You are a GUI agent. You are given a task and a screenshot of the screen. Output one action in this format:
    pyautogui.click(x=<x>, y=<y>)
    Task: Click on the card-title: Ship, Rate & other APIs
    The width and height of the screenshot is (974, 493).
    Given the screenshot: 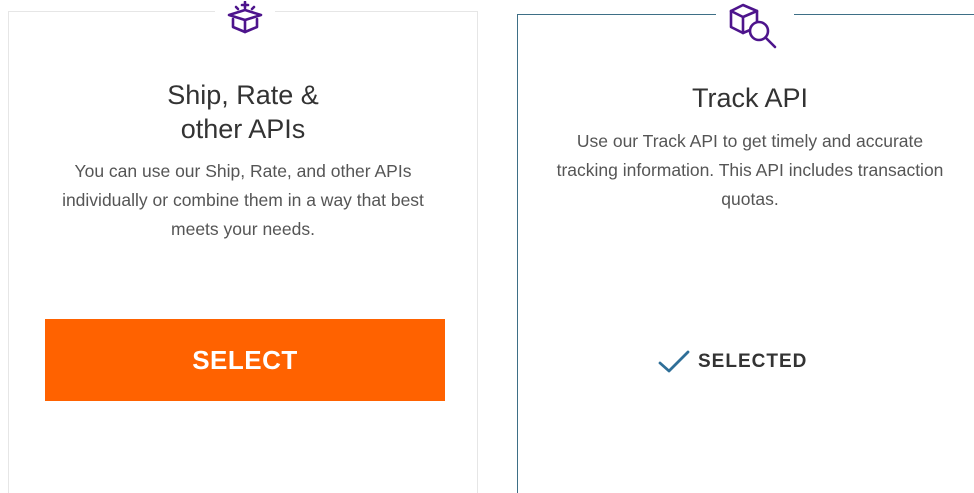 What is the action you would take?
    pyautogui.click(x=243, y=112)
    